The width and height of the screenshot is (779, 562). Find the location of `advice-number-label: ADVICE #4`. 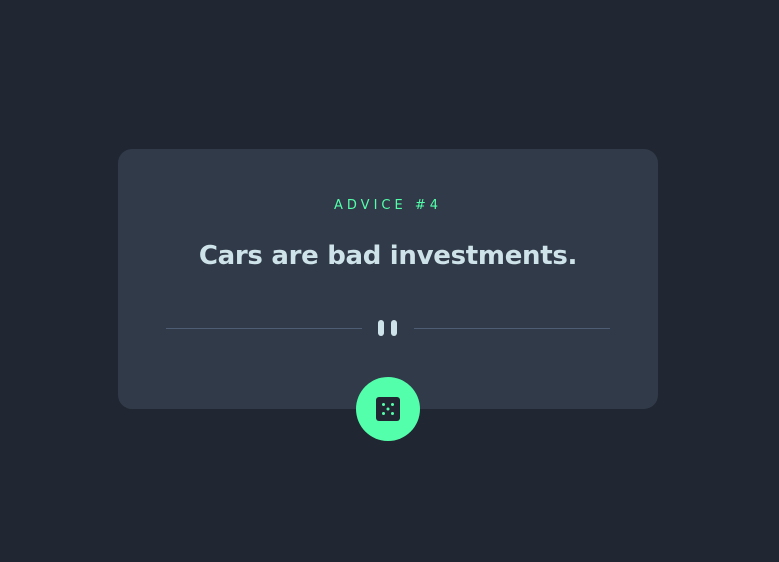

advice-number-label: ADVICE #4 is located at coordinates (388, 205).